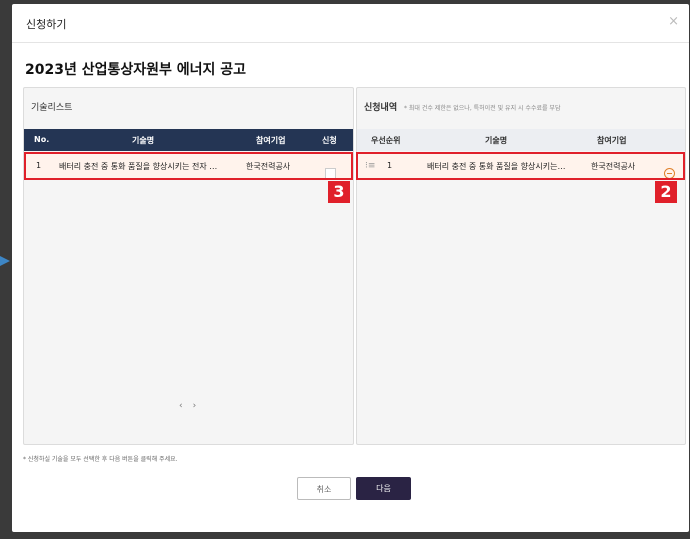 The image size is (690, 539). What do you see at coordinates (52, 108) in the screenshot?
I see `tech-list-label: 기술리스트` at bounding box center [52, 108].